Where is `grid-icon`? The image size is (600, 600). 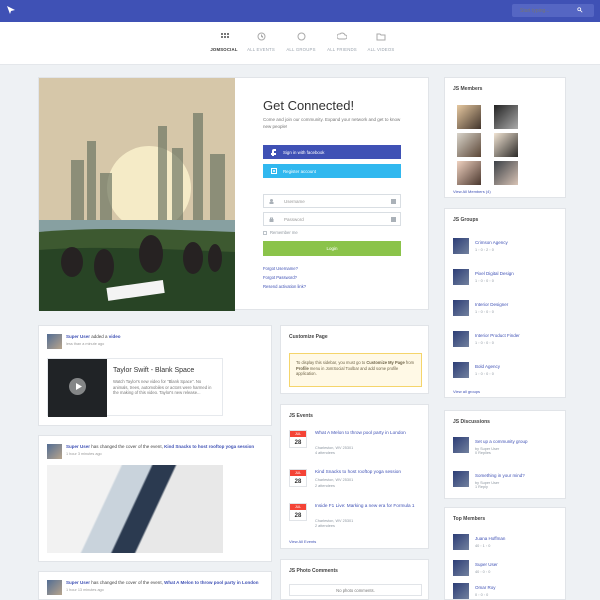
grid-icon is located at coordinates (224, 35).